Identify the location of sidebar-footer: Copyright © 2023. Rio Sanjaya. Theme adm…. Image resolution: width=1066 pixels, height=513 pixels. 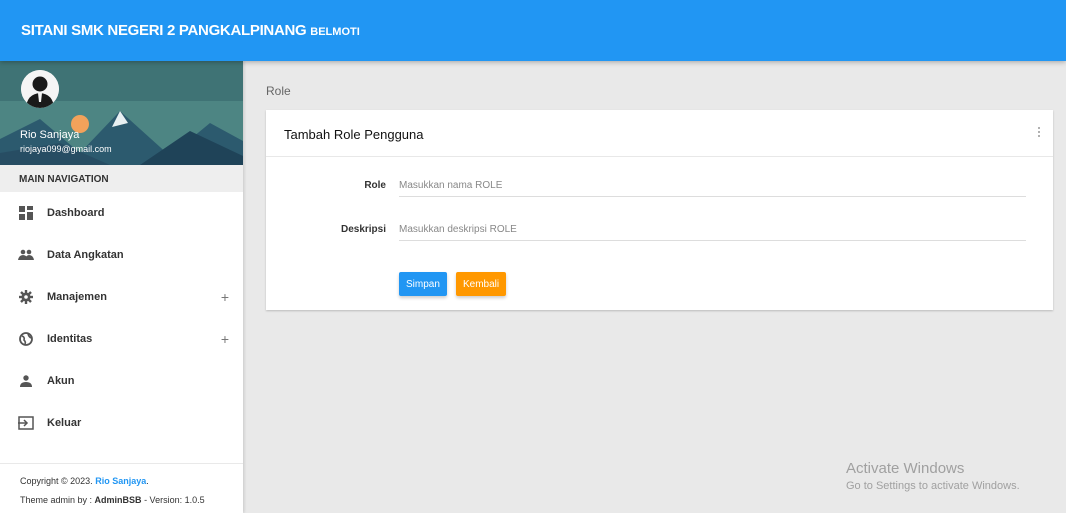
(121, 488).